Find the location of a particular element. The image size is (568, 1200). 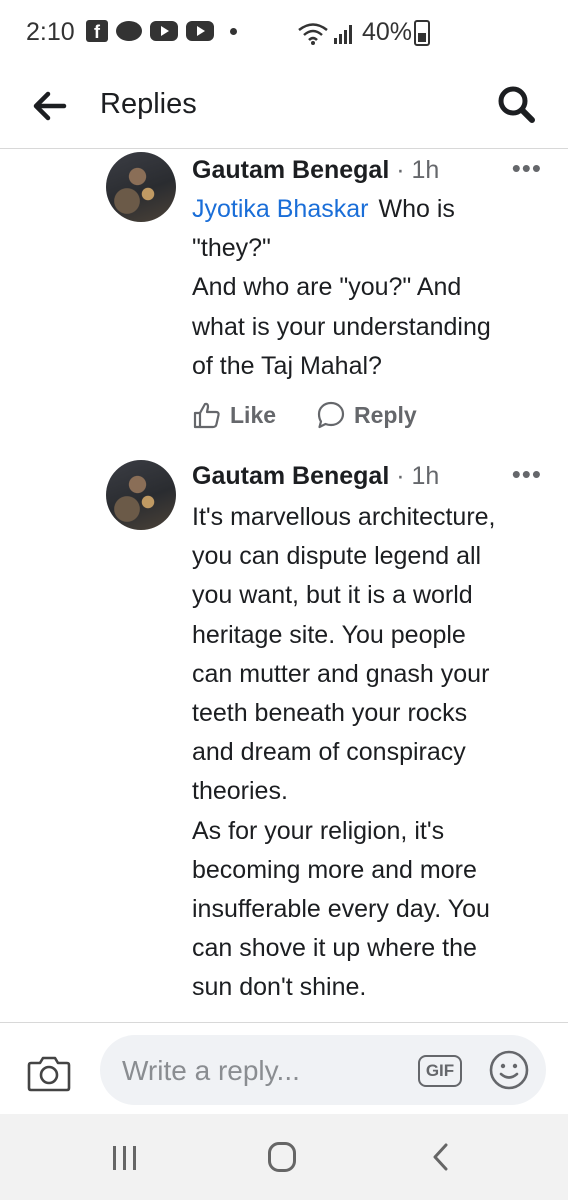

notification-dot is located at coordinates (233, 31).